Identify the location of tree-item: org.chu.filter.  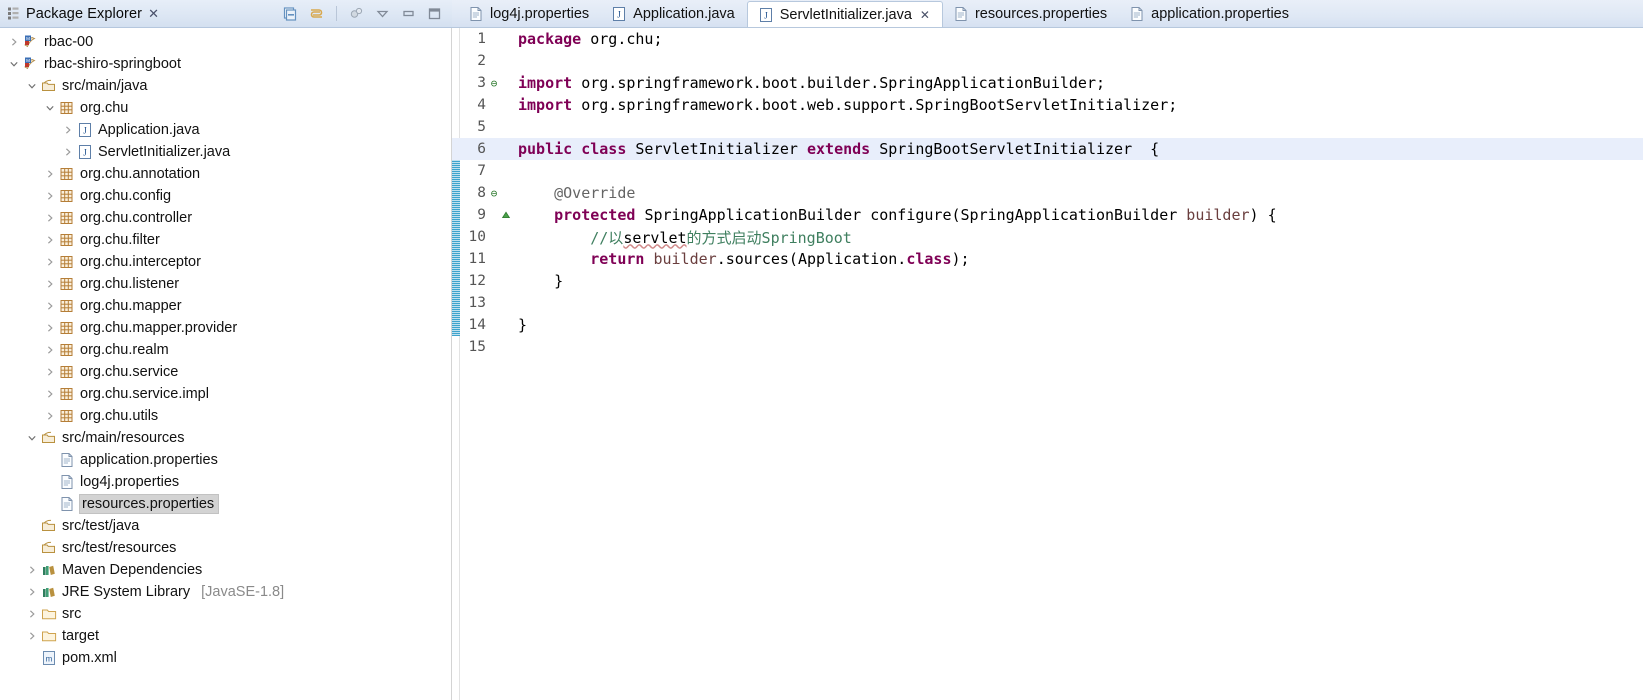
(225, 240).